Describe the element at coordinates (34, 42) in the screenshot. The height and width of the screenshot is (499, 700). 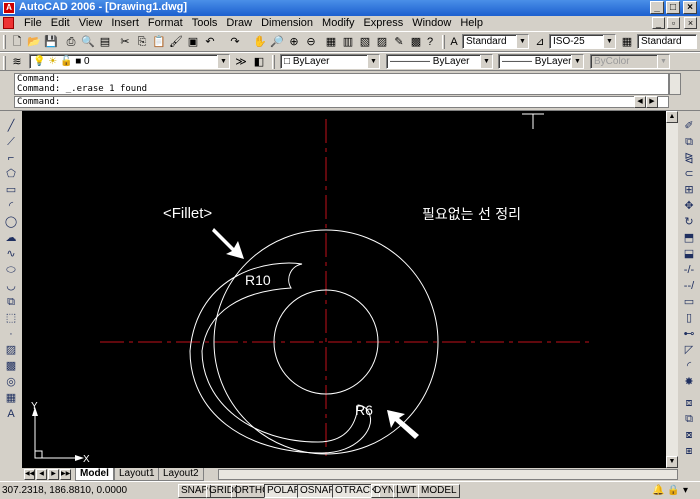
I see `open-icon: 📂` at that location.